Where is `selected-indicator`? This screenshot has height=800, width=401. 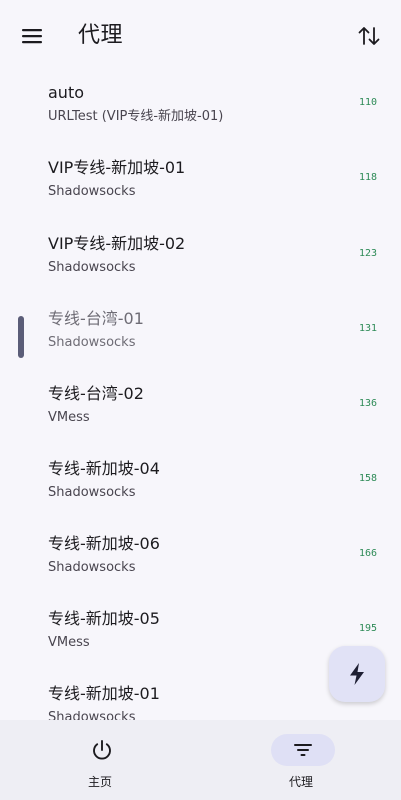 selected-indicator is located at coordinates (21, 337).